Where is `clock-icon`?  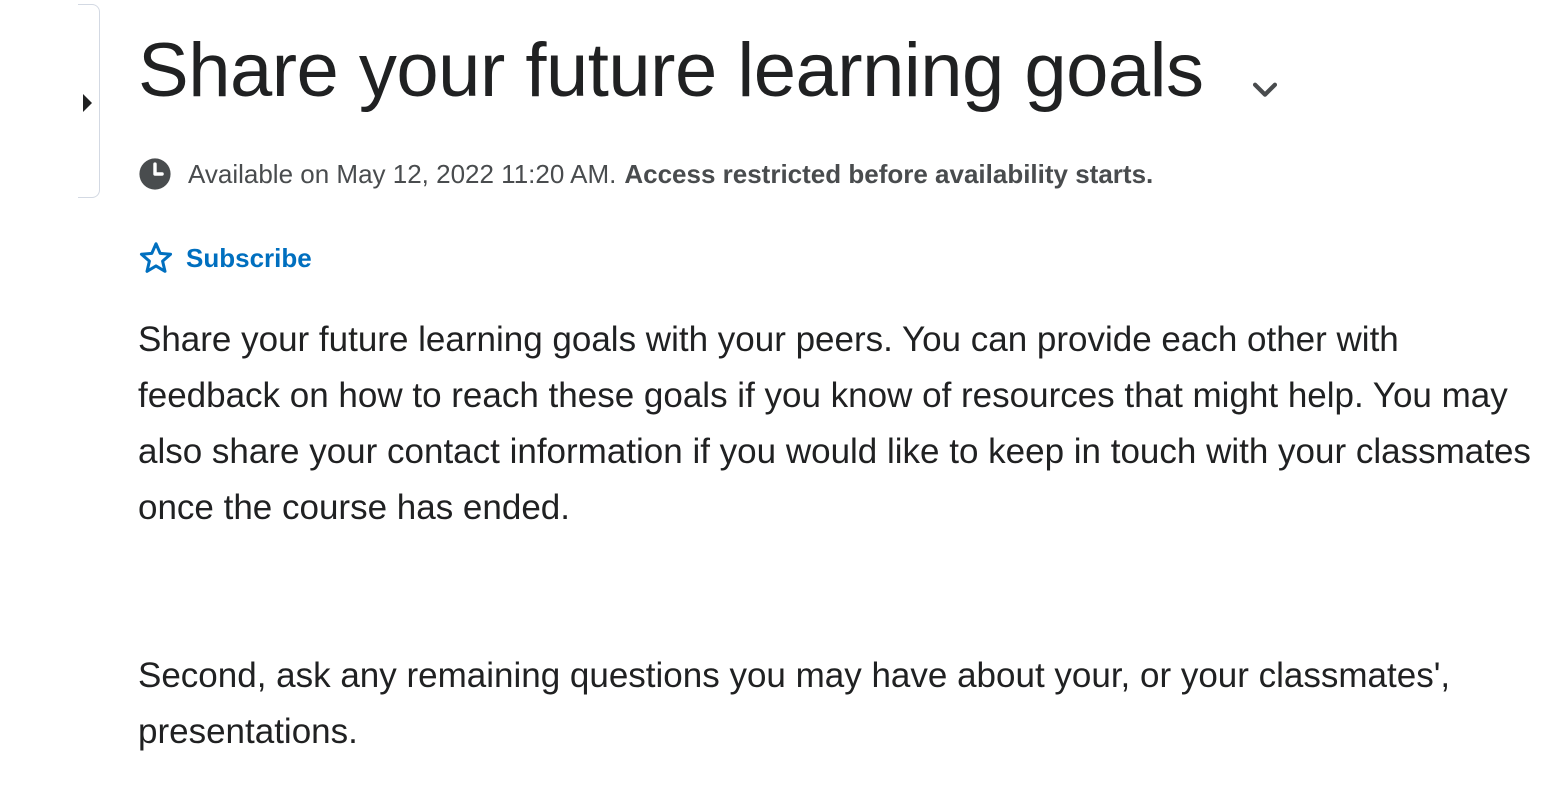 clock-icon is located at coordinates (155, 174).